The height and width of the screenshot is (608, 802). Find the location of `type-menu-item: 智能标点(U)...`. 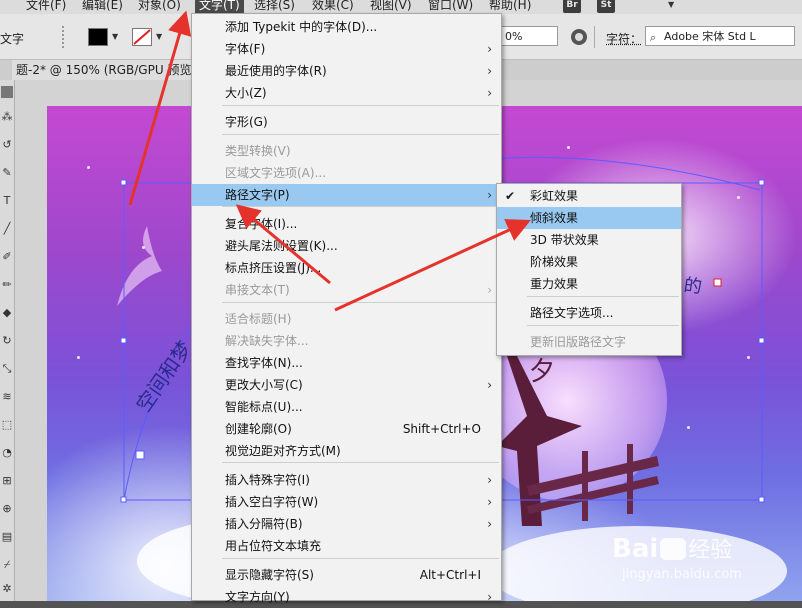

type-menu-item: 智能标点(U)... is located at coordinates (346, 407).